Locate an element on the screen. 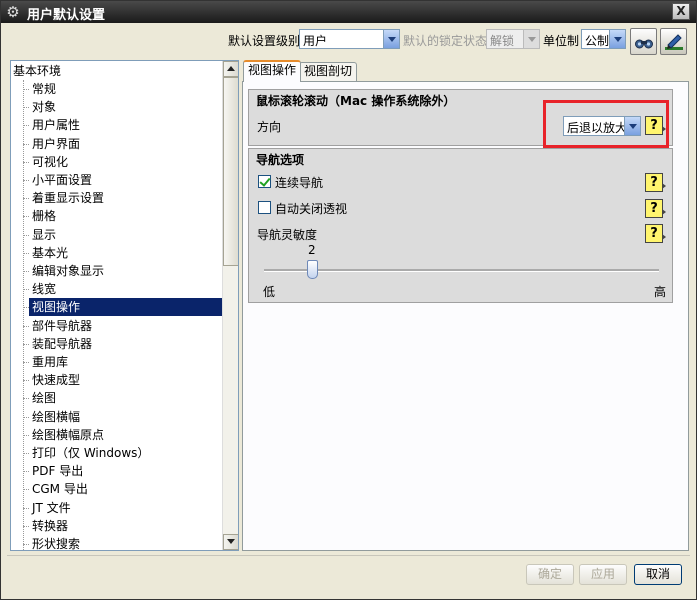  tree-item: 常规 is located at coordinates (126, 89).